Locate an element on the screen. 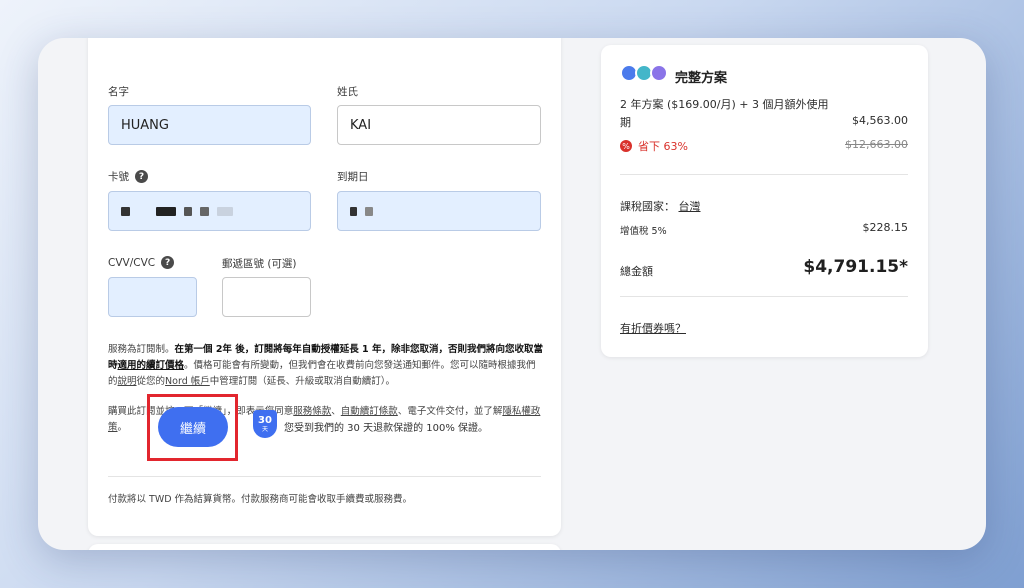  renewal-price-link: 適用的續訂價格 is located at coordinates (151, 365).